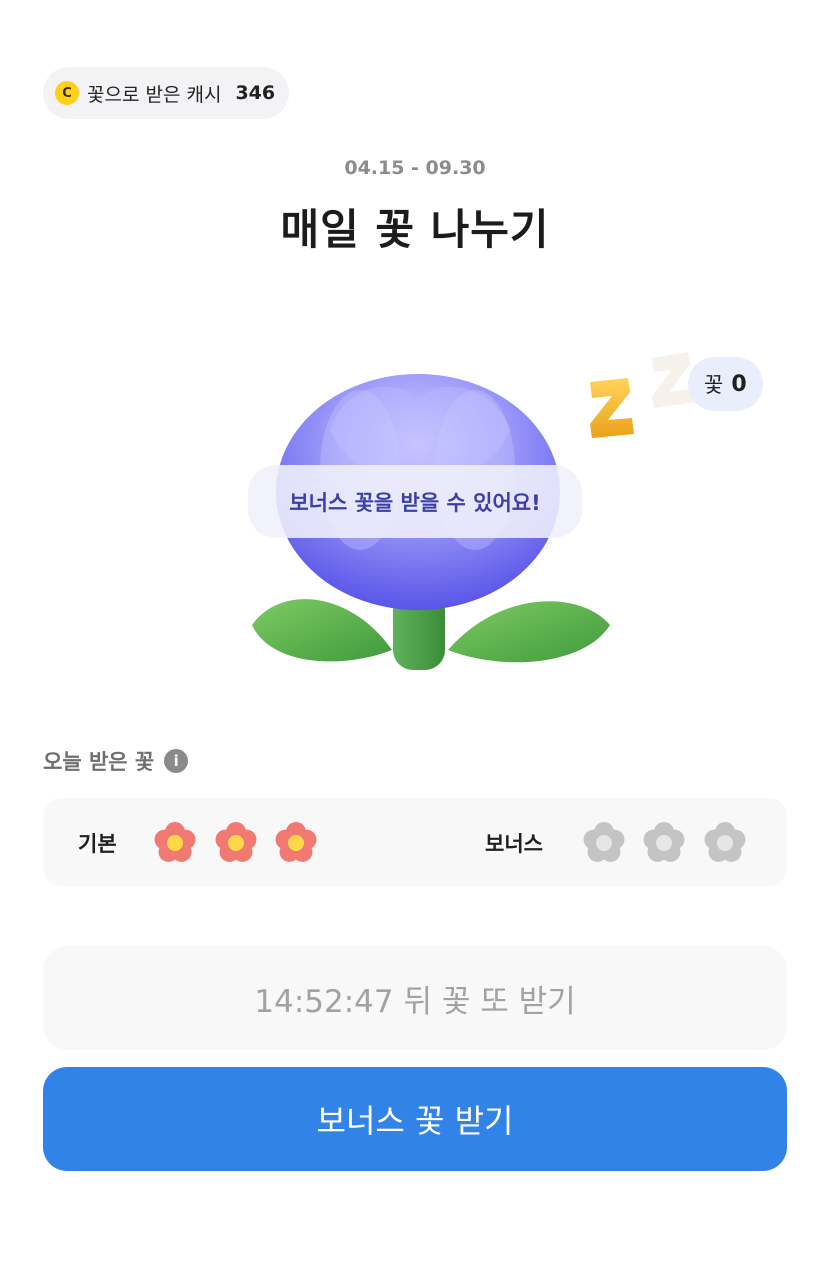 The height and width of the screenshot is (1266, 830). What do you see at coordinates (725, 384) in the screenshot?
I see `flower-count-badge: 꽃 0` at bounding box center [725, 384].